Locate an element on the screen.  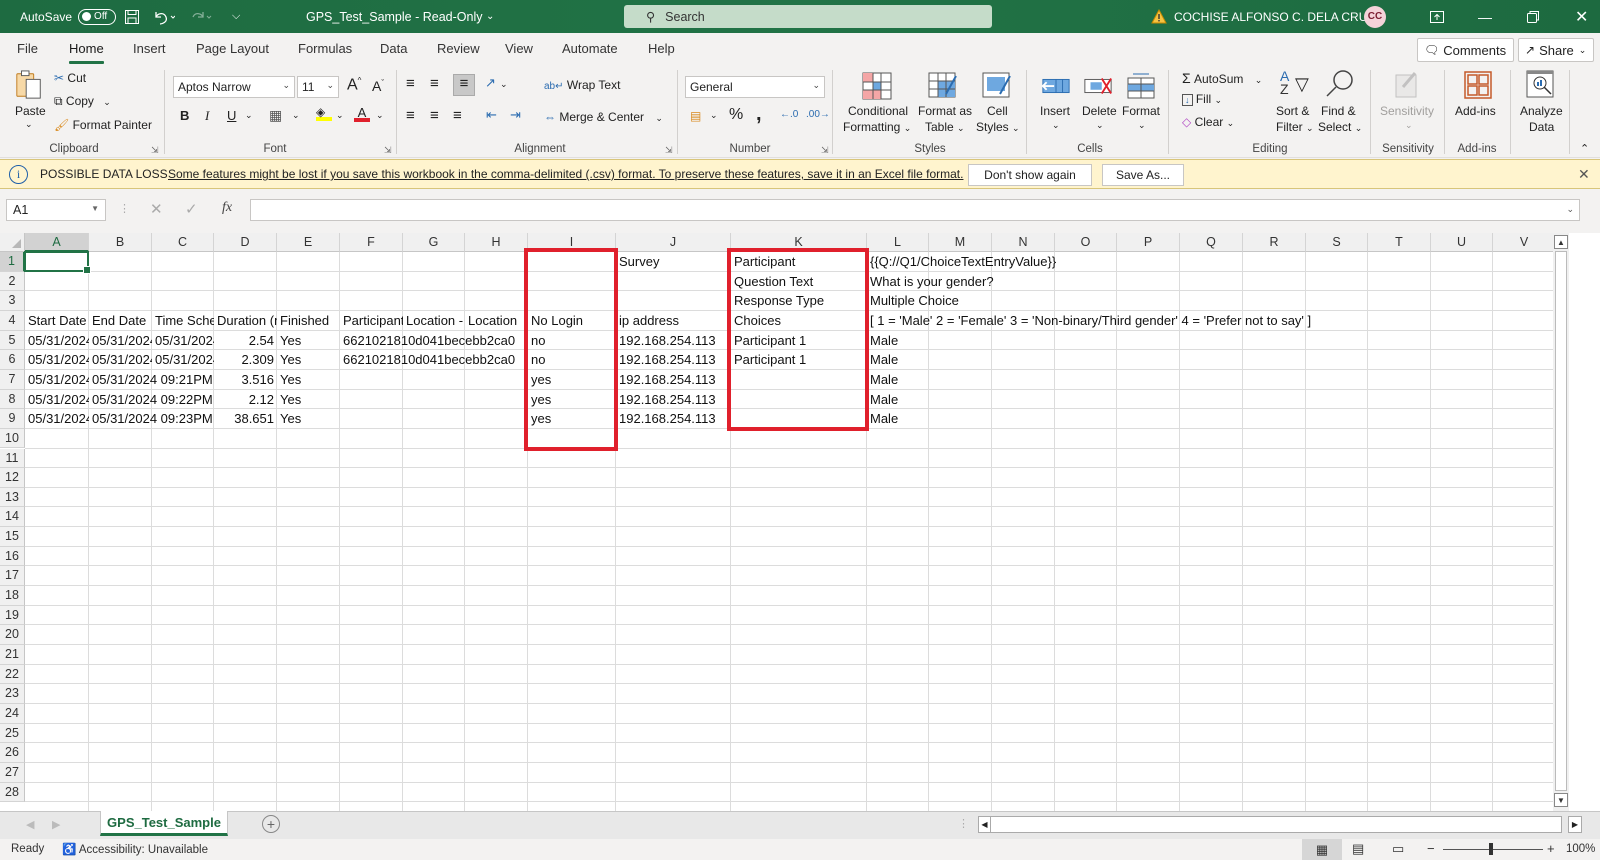
dialog-launcher-icon: ⇲ is located at coordinates (669, 150).